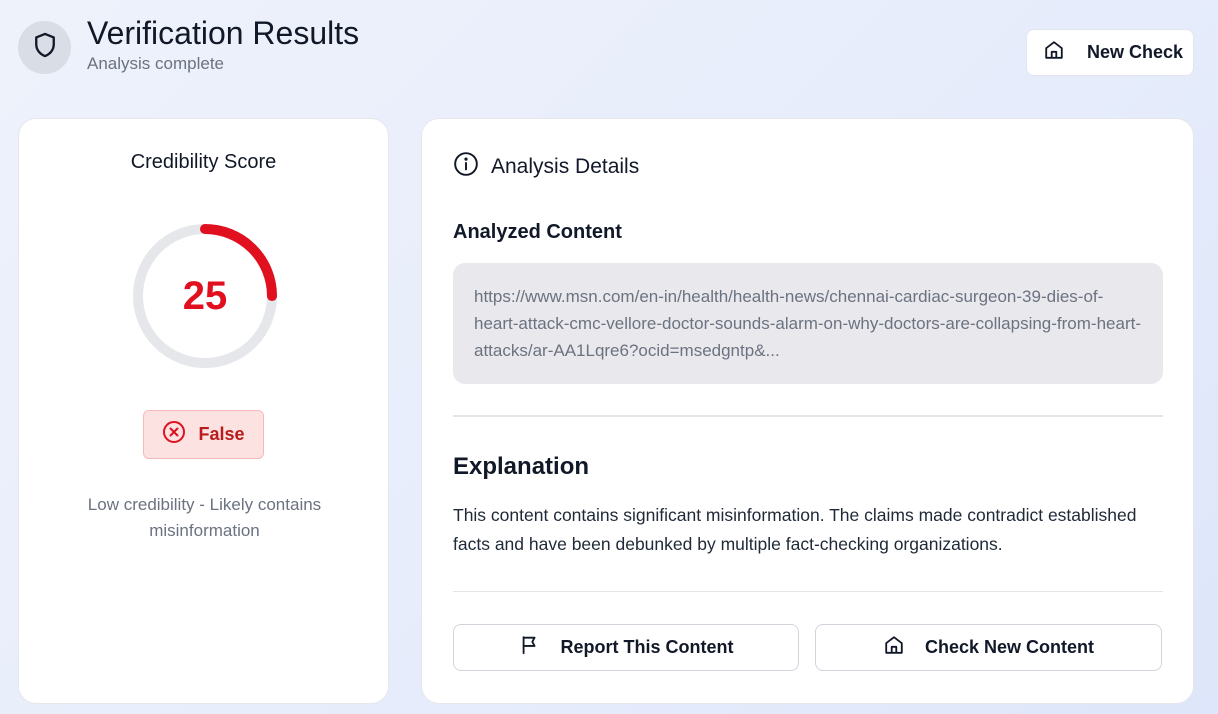  What do you see at coordinates (205, 295) in the screenshot?
I see `score-value: 25` at bounding box center [205, 295].